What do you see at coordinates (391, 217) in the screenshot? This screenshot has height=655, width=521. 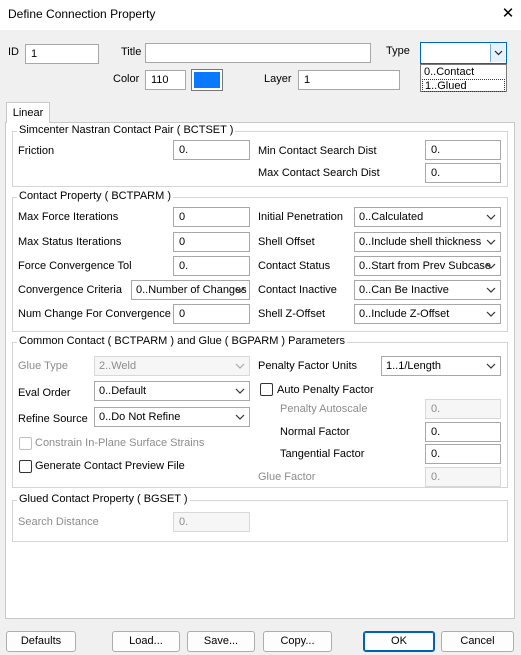 I see `initial-pen-value: 0..Calculated` at bounding box center [391, 217].